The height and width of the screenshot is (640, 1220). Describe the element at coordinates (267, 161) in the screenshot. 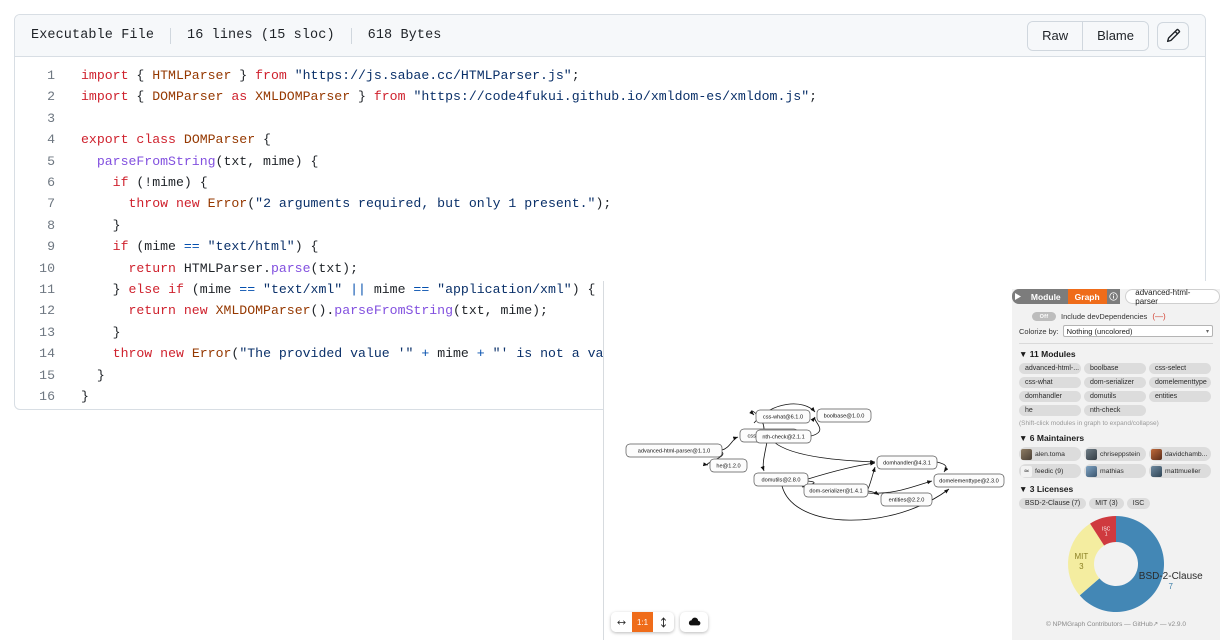

I see `code-token: (txt, mime) {` at that location.